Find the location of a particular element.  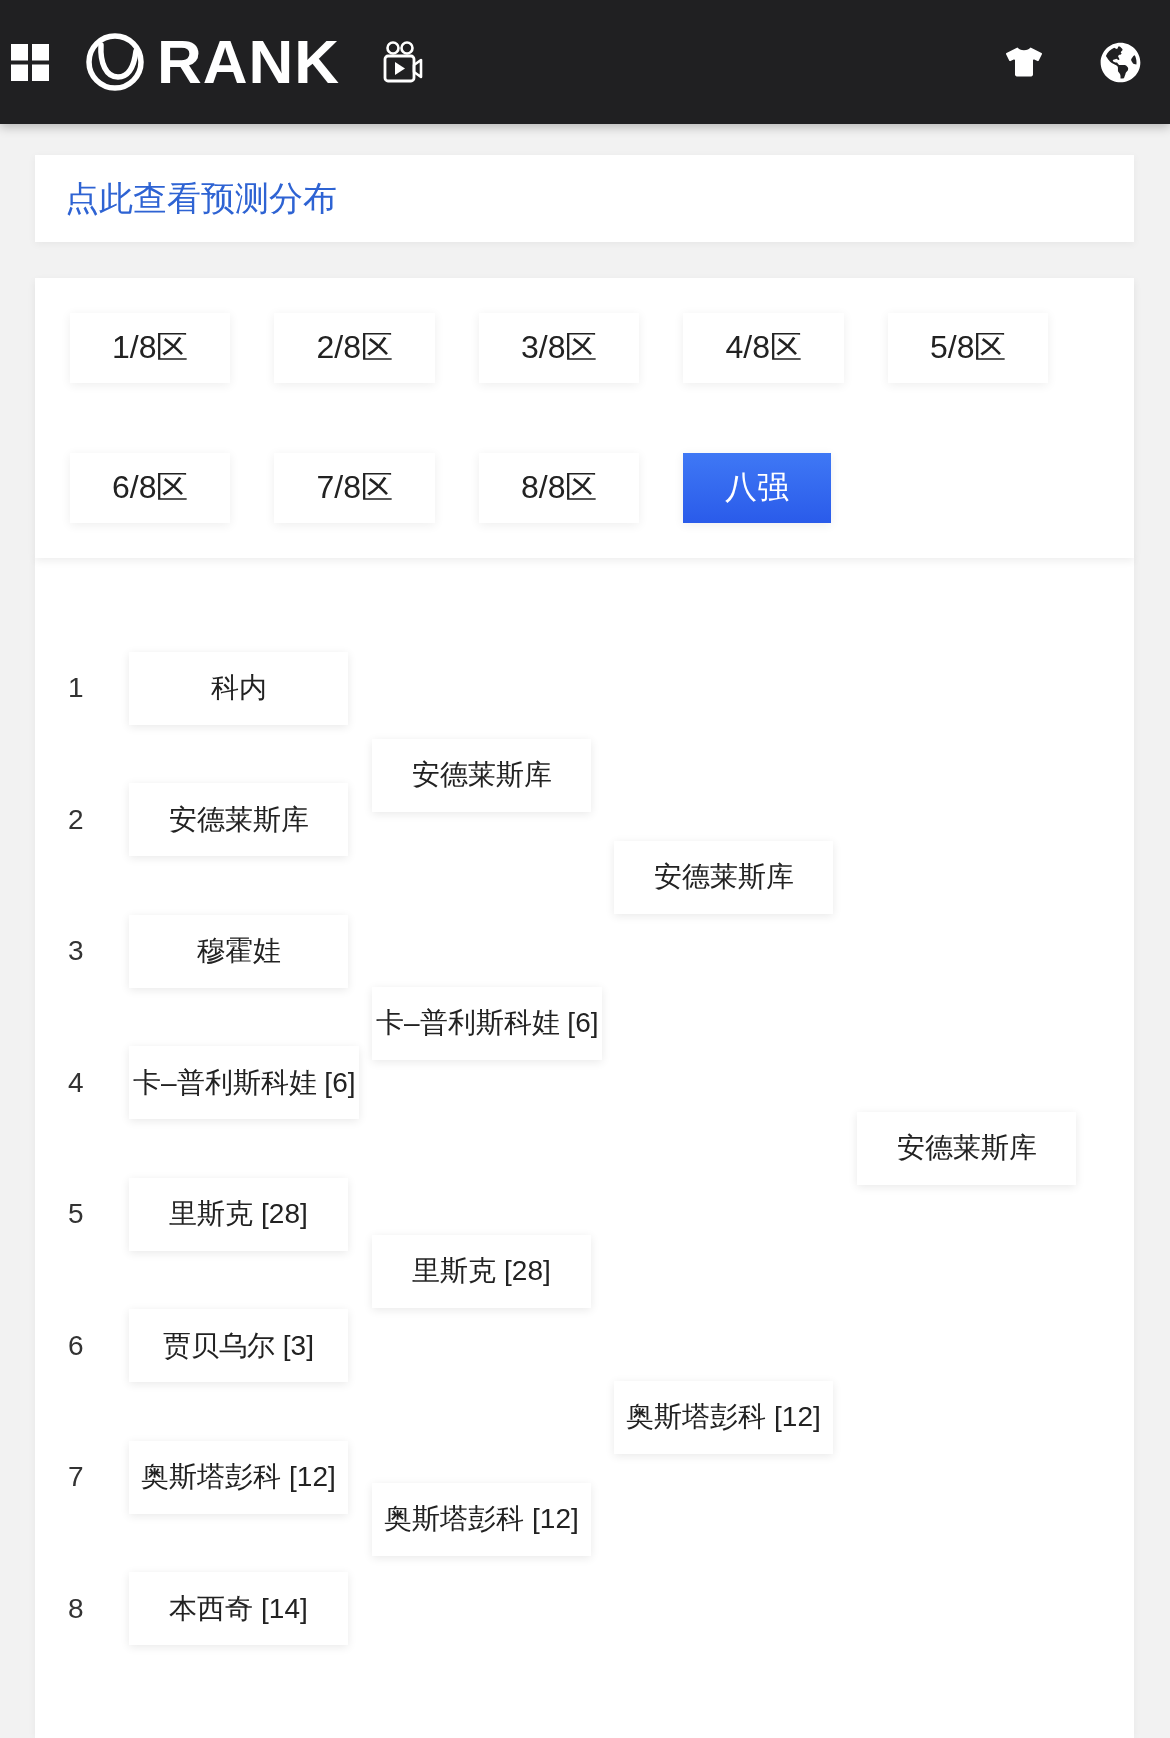

section-tab: 3/8区 is located at coordinates (559, 348).